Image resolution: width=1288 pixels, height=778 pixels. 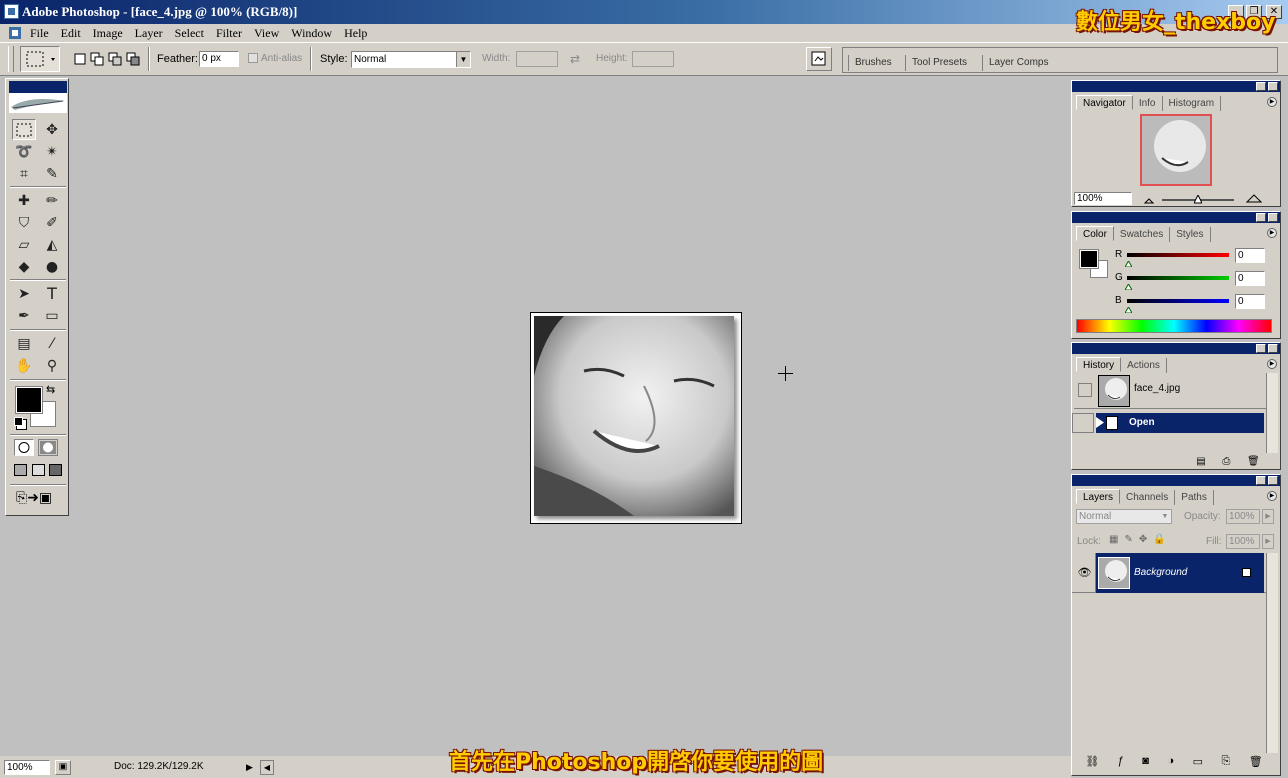 What do you see at coordinates (24, 343) in the screenshot?
I see `notes-tool-icon: ▤` at bounding box center [24, 343].